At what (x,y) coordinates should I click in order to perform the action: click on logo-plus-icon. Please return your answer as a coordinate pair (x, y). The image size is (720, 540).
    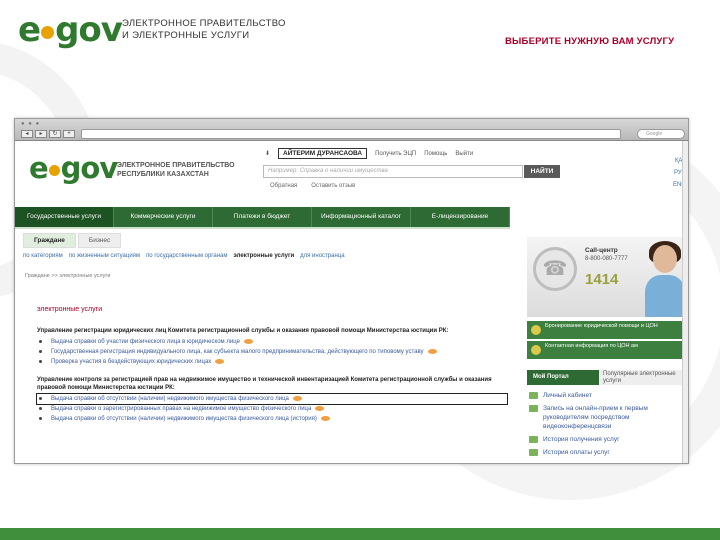
    Looking at the image, I should click on (48, 32).